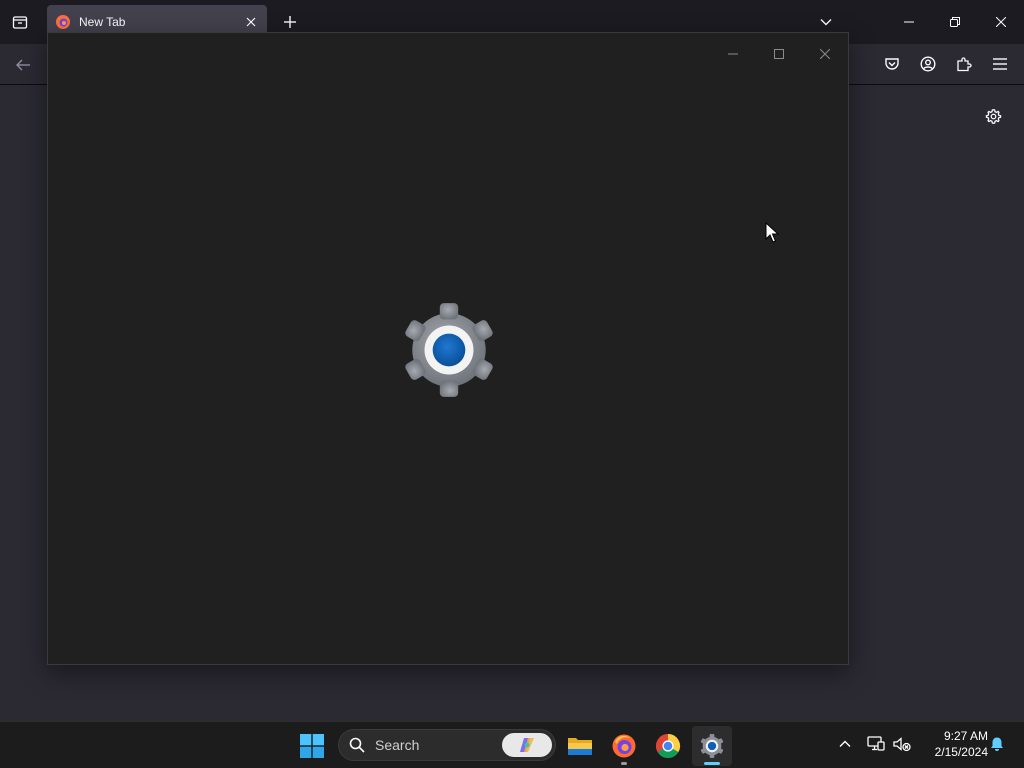  Describe the element at coordinates (102, 22) in the screenshot. I see `tab-title: New Tab` at that location.